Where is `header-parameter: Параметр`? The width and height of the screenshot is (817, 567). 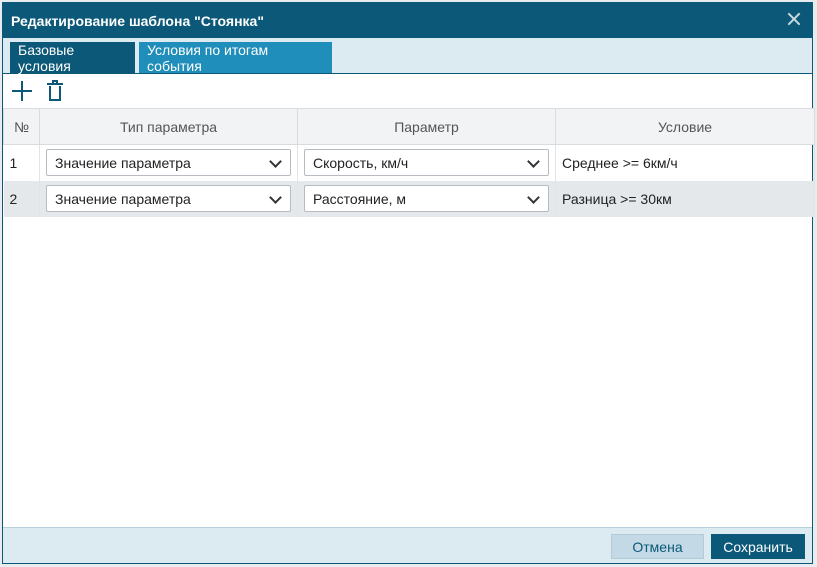 header-parameter: Параметр is located at coordinates (426, 126).